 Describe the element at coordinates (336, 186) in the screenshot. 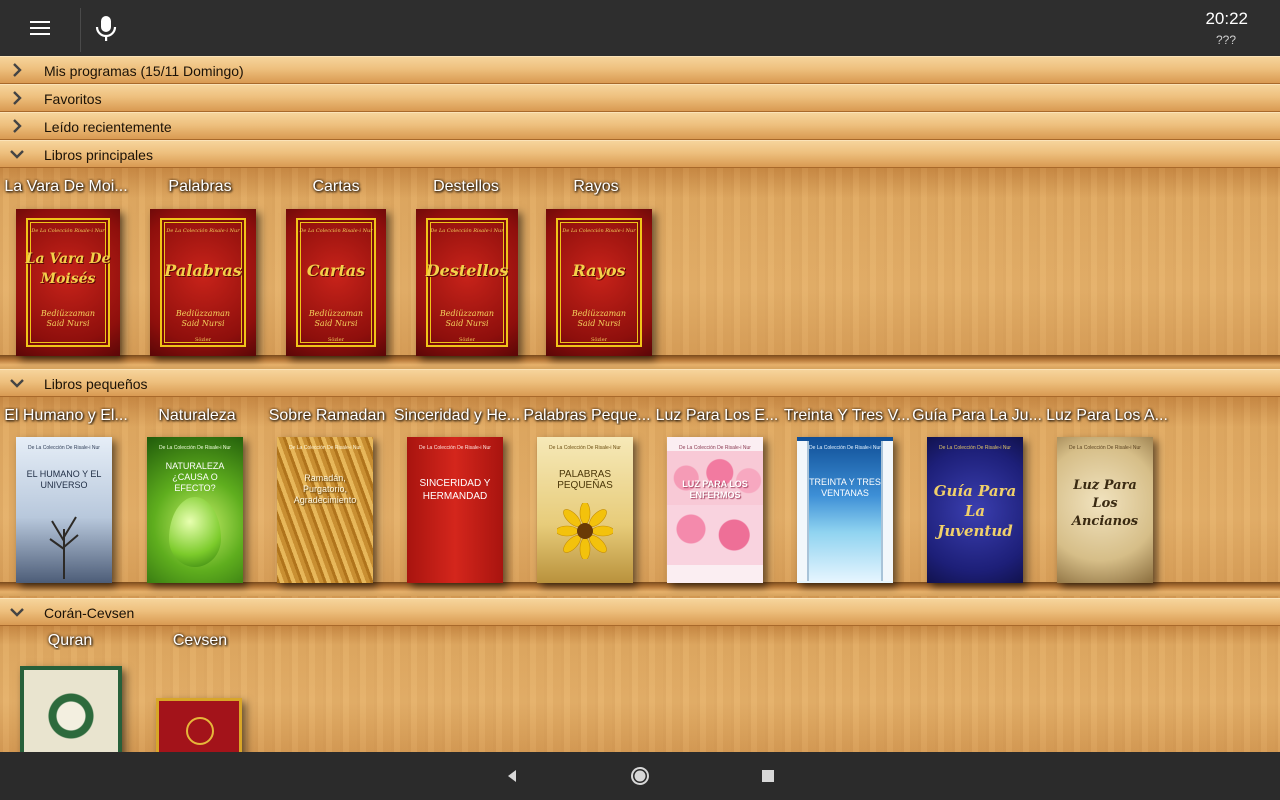

I see `book-title: Cartas` at that location.